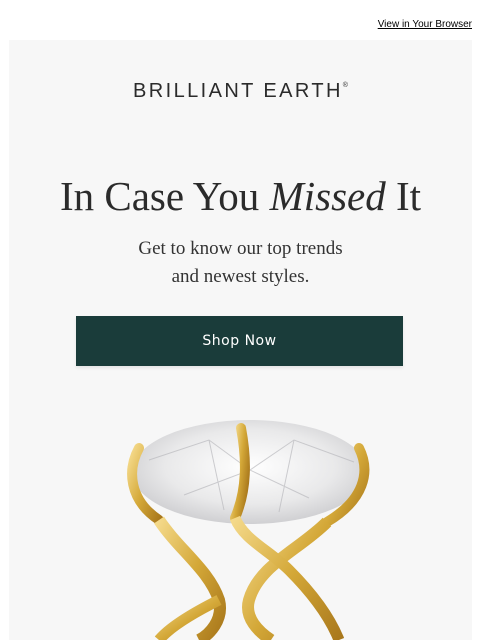 The width and height of the screenshot is (480, 640). I want to click on headline-post: It, so click(403, 196).